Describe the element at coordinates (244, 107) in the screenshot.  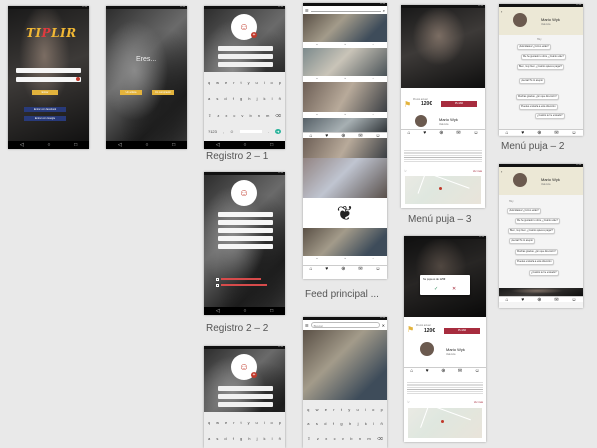
I see `keyboard: qwertyuiop asdfghjklñ ⇧ z x c v b n m ⌫ ?123, ☺. ➜` at that location.